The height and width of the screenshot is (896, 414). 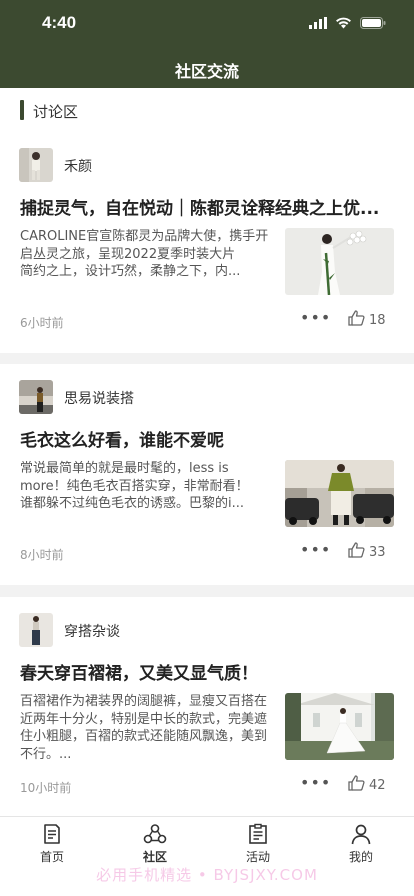 I want to click on signal-icon, so click(x=318, y=23).